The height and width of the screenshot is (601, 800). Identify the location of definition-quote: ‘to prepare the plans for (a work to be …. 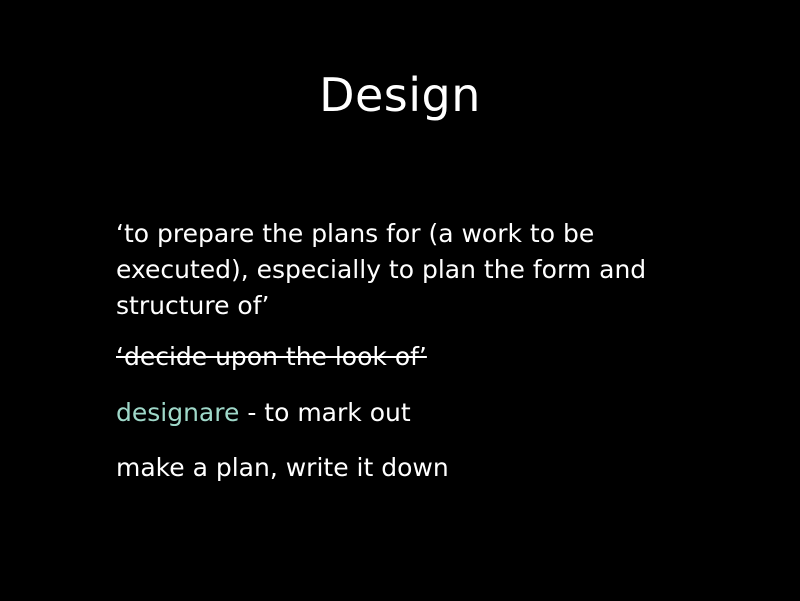
(416, 270).